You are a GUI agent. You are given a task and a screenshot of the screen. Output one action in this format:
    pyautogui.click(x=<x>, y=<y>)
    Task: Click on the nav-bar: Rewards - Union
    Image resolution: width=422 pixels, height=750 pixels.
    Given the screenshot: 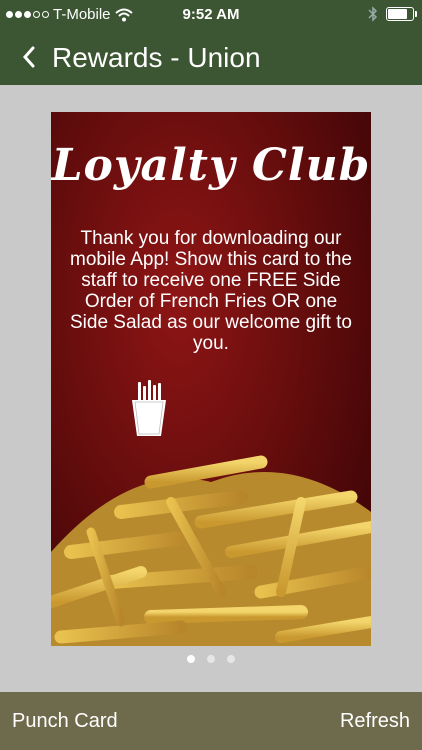 What is the action you would take?
    pyautogui.click(x=211, y=57)
    